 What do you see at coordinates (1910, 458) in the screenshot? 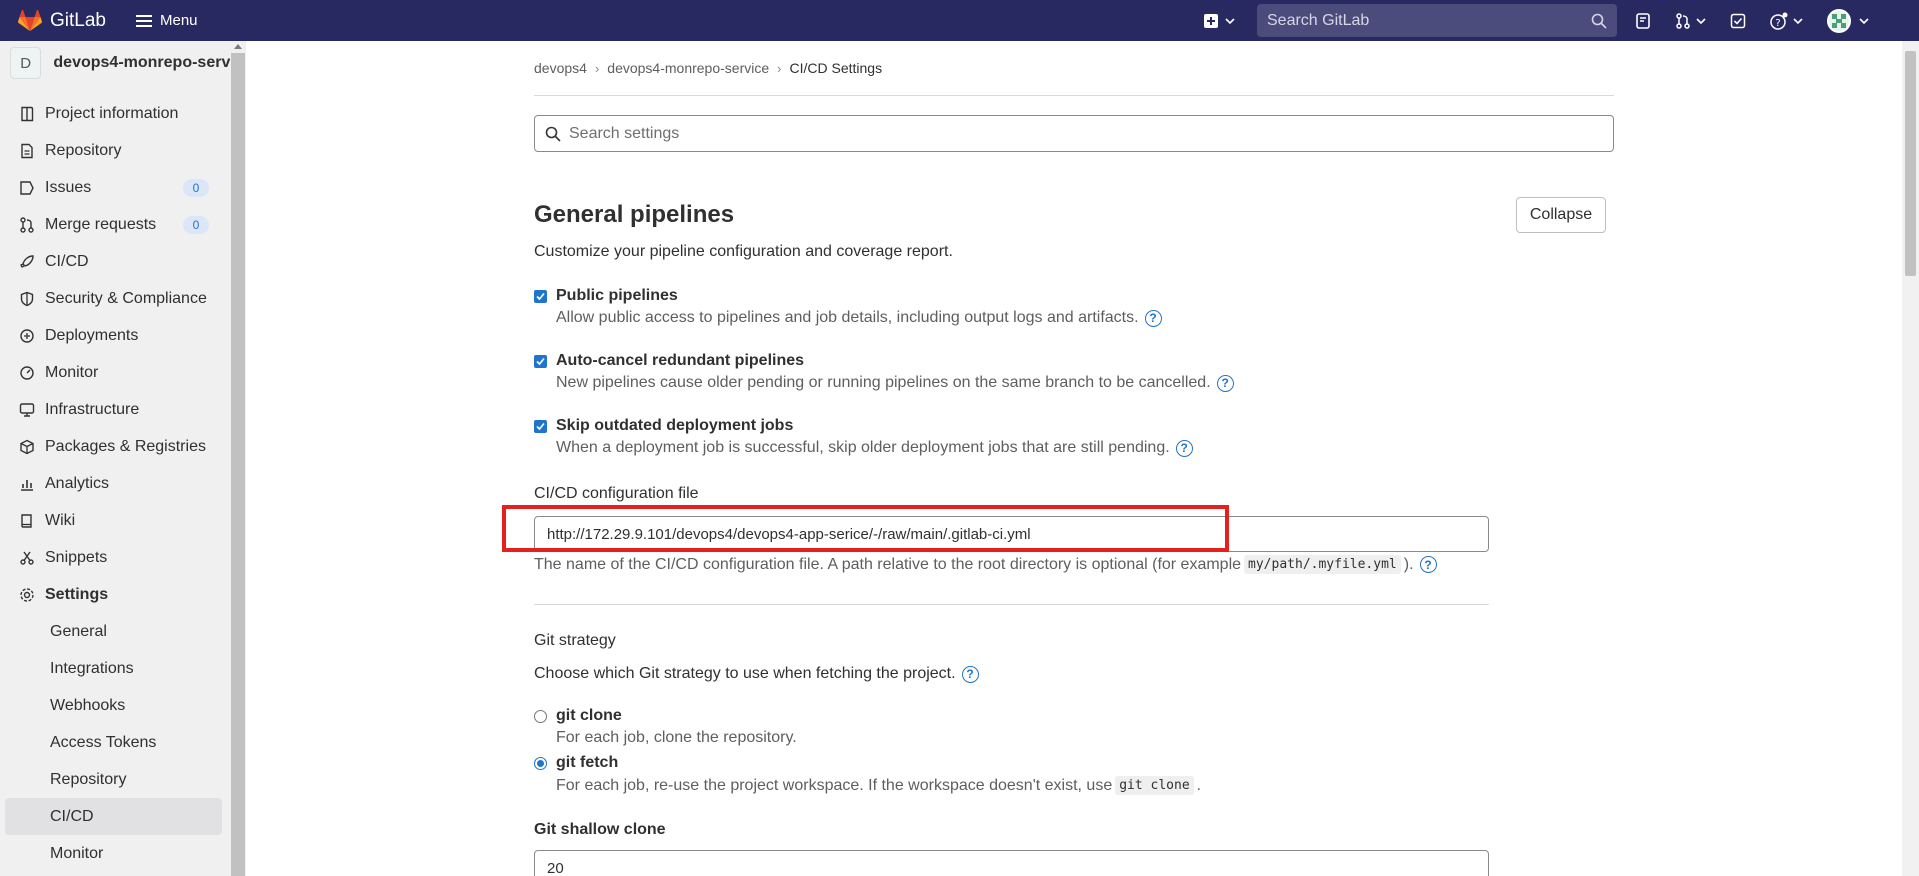
I see `page-scrollbar` at bounding box center [1910, 458].